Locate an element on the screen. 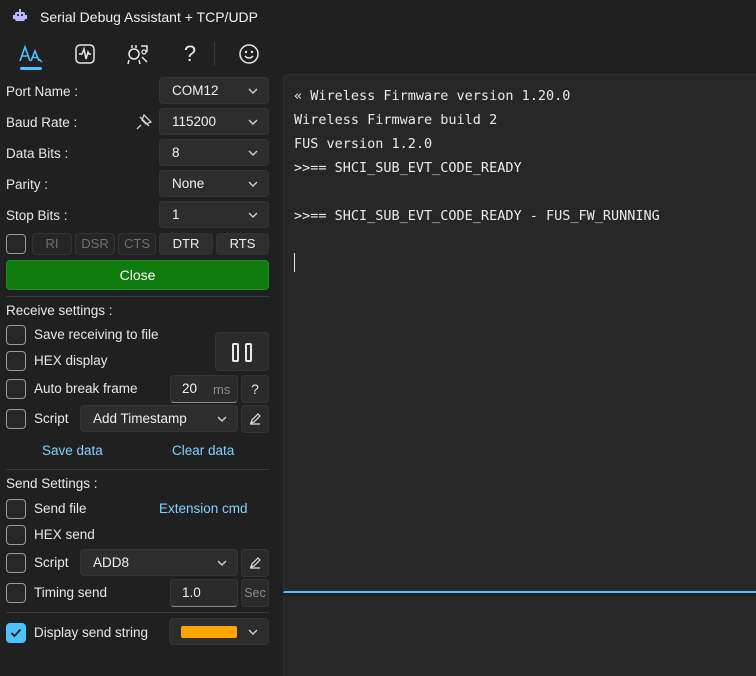 The image size is (756, 676). rts-button: RTS is located at coordinates (242, 244).